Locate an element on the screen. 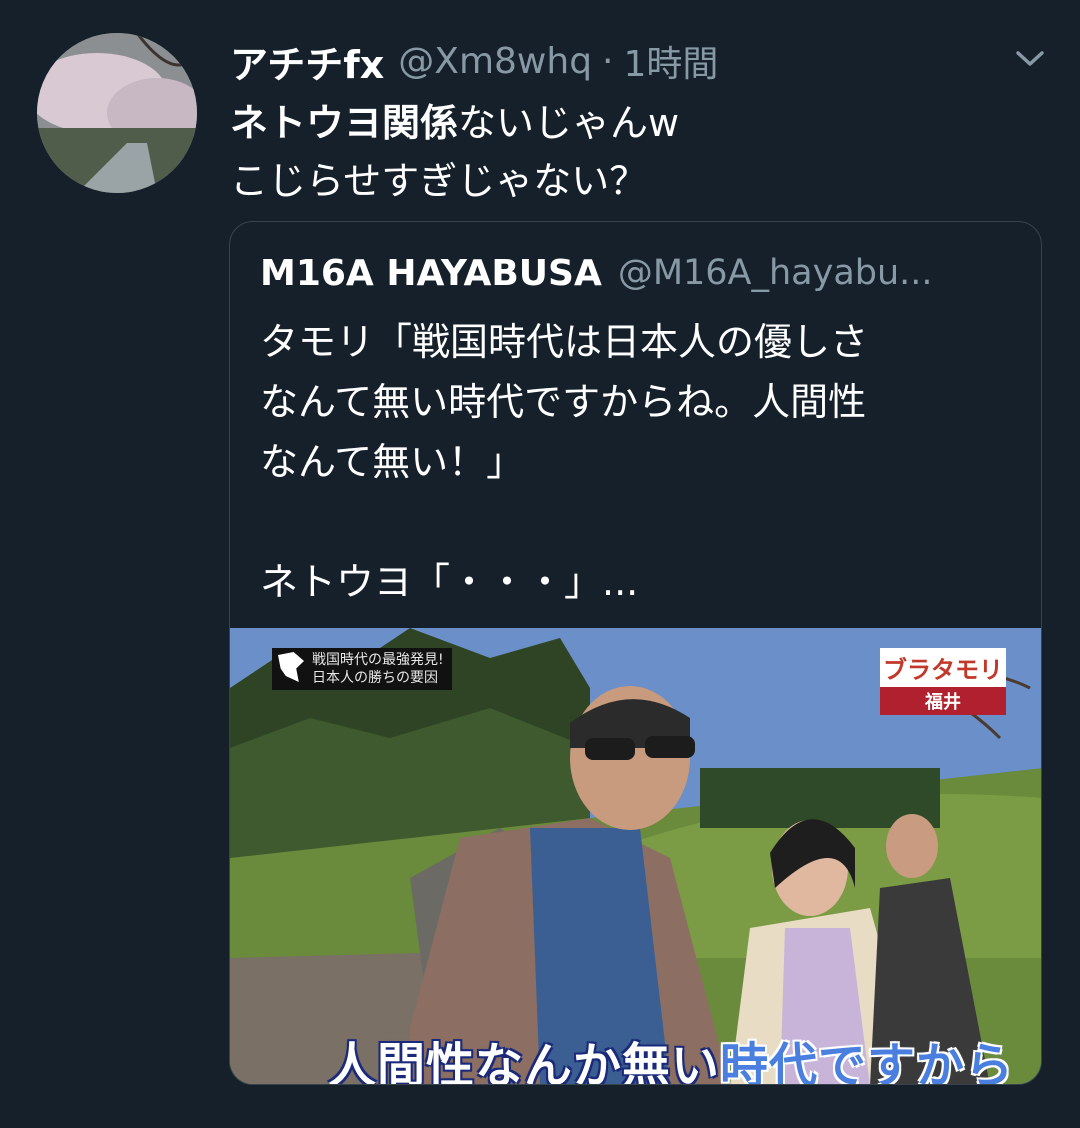 This screenshot has height=1128, width=1080. quoted-text-line: なんて無い時代ですからね。人間性 is located at coordinates (563, 402).